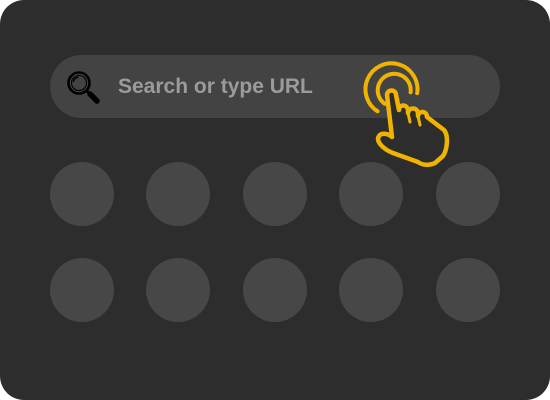  I want to click on tap-hand-icon, so click(417, 116).